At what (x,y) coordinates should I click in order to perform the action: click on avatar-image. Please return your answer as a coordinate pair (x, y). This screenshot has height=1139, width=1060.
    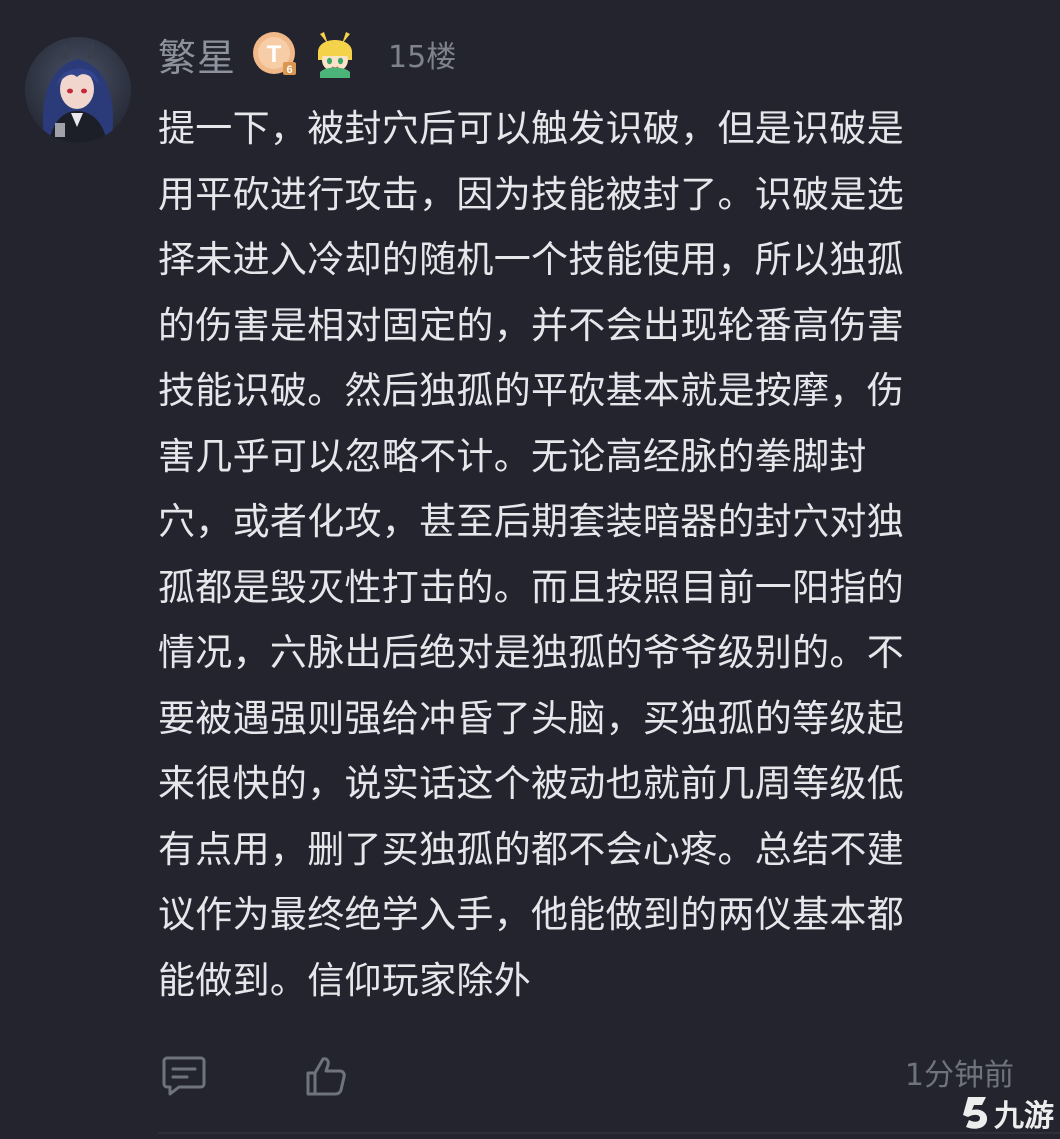
    Looking at the image, I should click on (78, 90).